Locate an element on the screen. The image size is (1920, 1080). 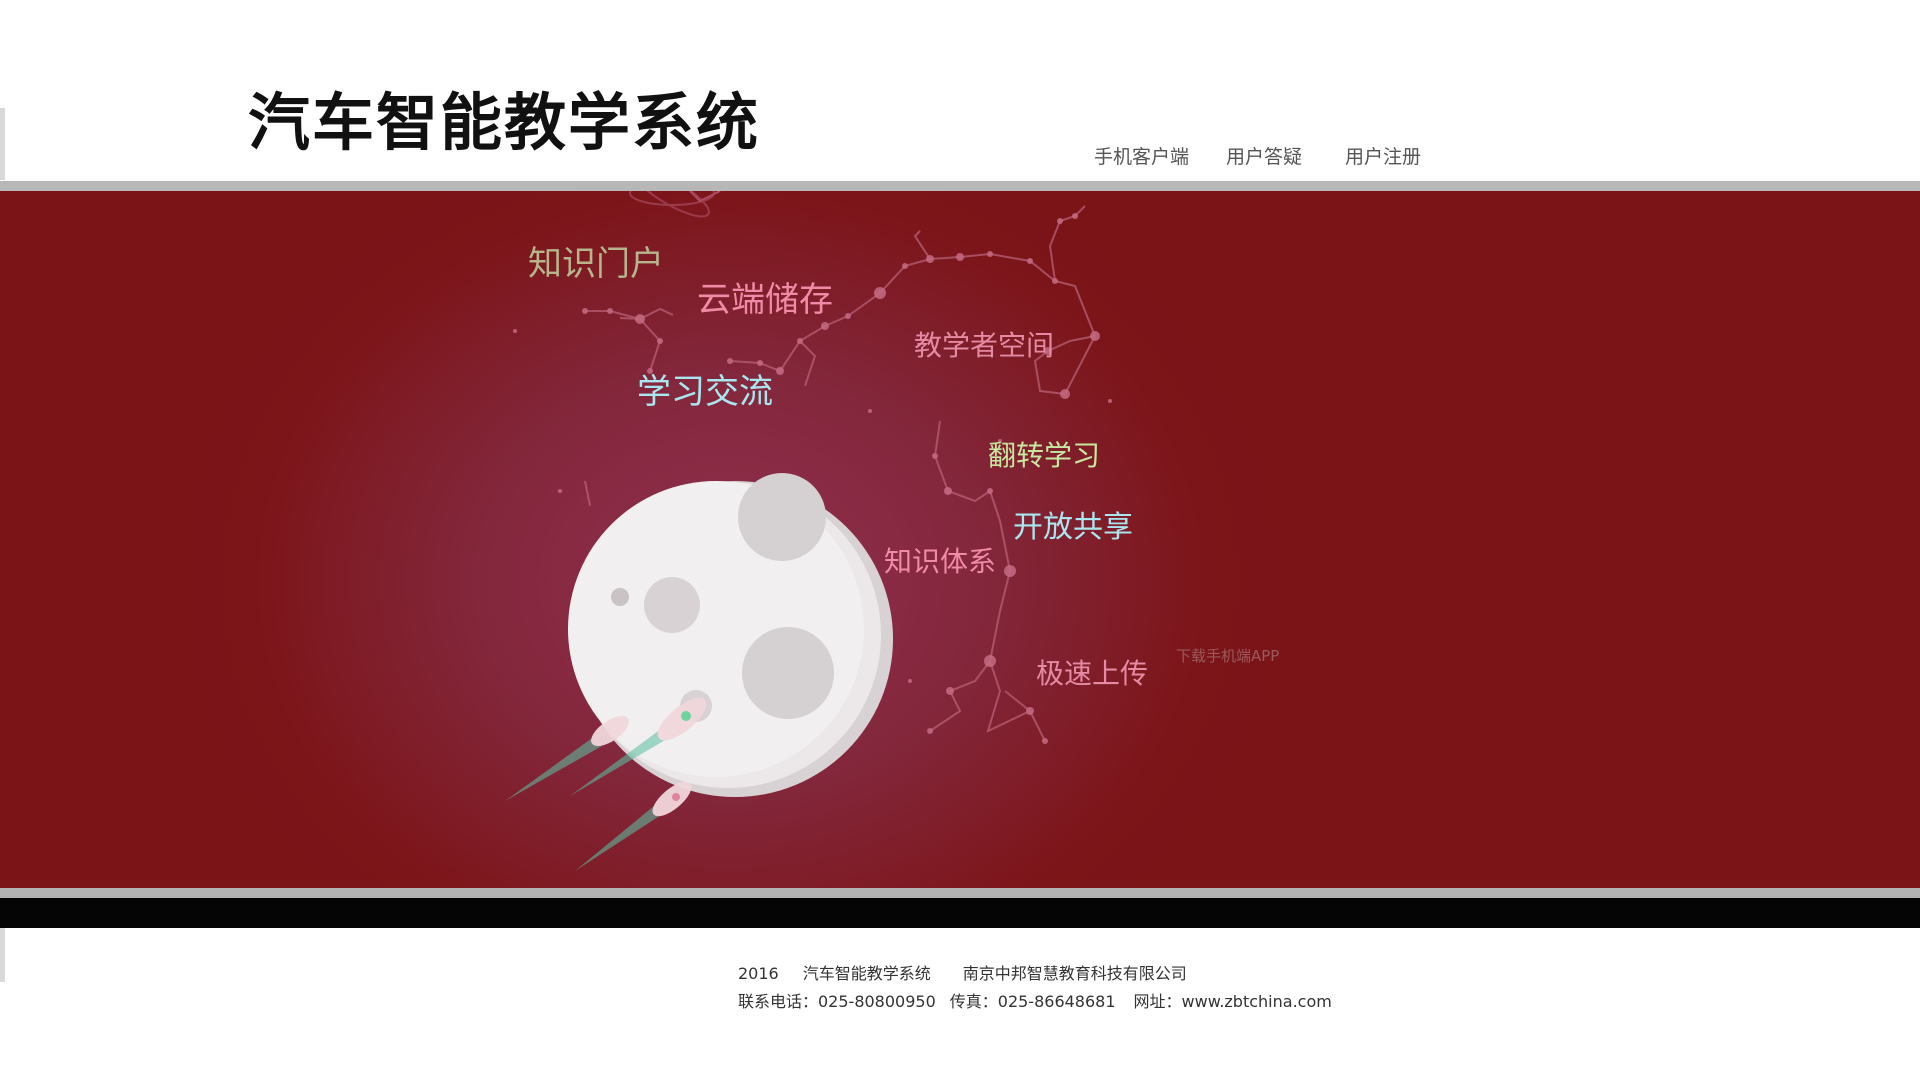
label-teacher-space: 教学者空间 is located at coordinates (984, 345).